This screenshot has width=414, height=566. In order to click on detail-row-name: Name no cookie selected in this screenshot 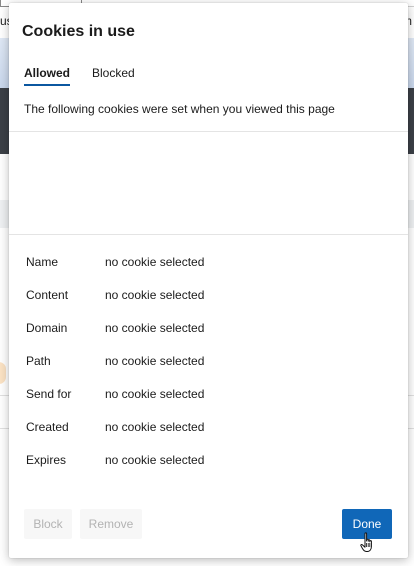, I will do `click(211, 271)`.